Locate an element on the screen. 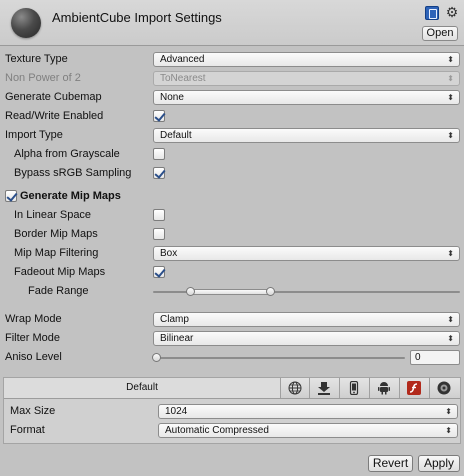 The width and height of the screenshot is (464, 476). fadeout-mip-maps-label: Fadeout Mip Maps is located at coordinates (60, 272).